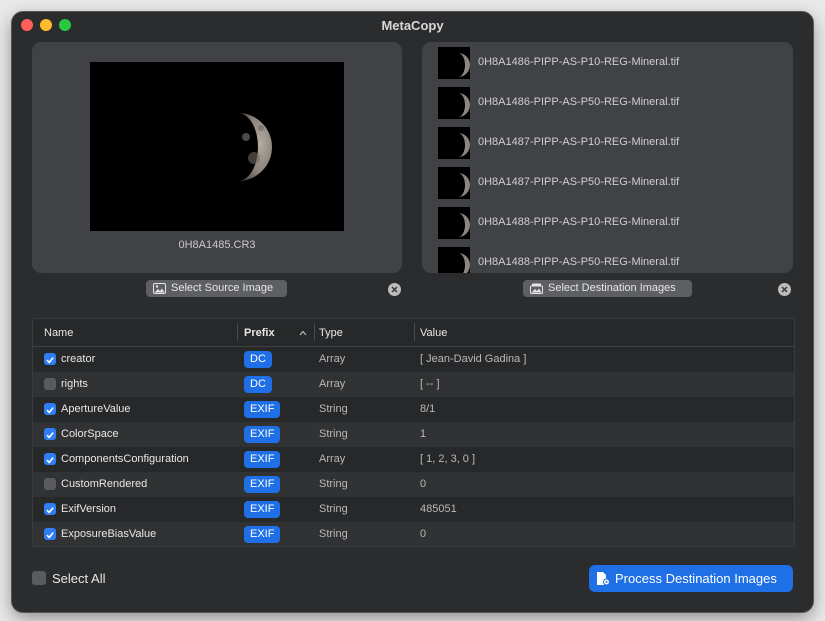  What do you see at coordinates (217, 245) in the screenshot?
I see `source-filename: 0H8A1485.CR3` at bounding box center [217, 245].